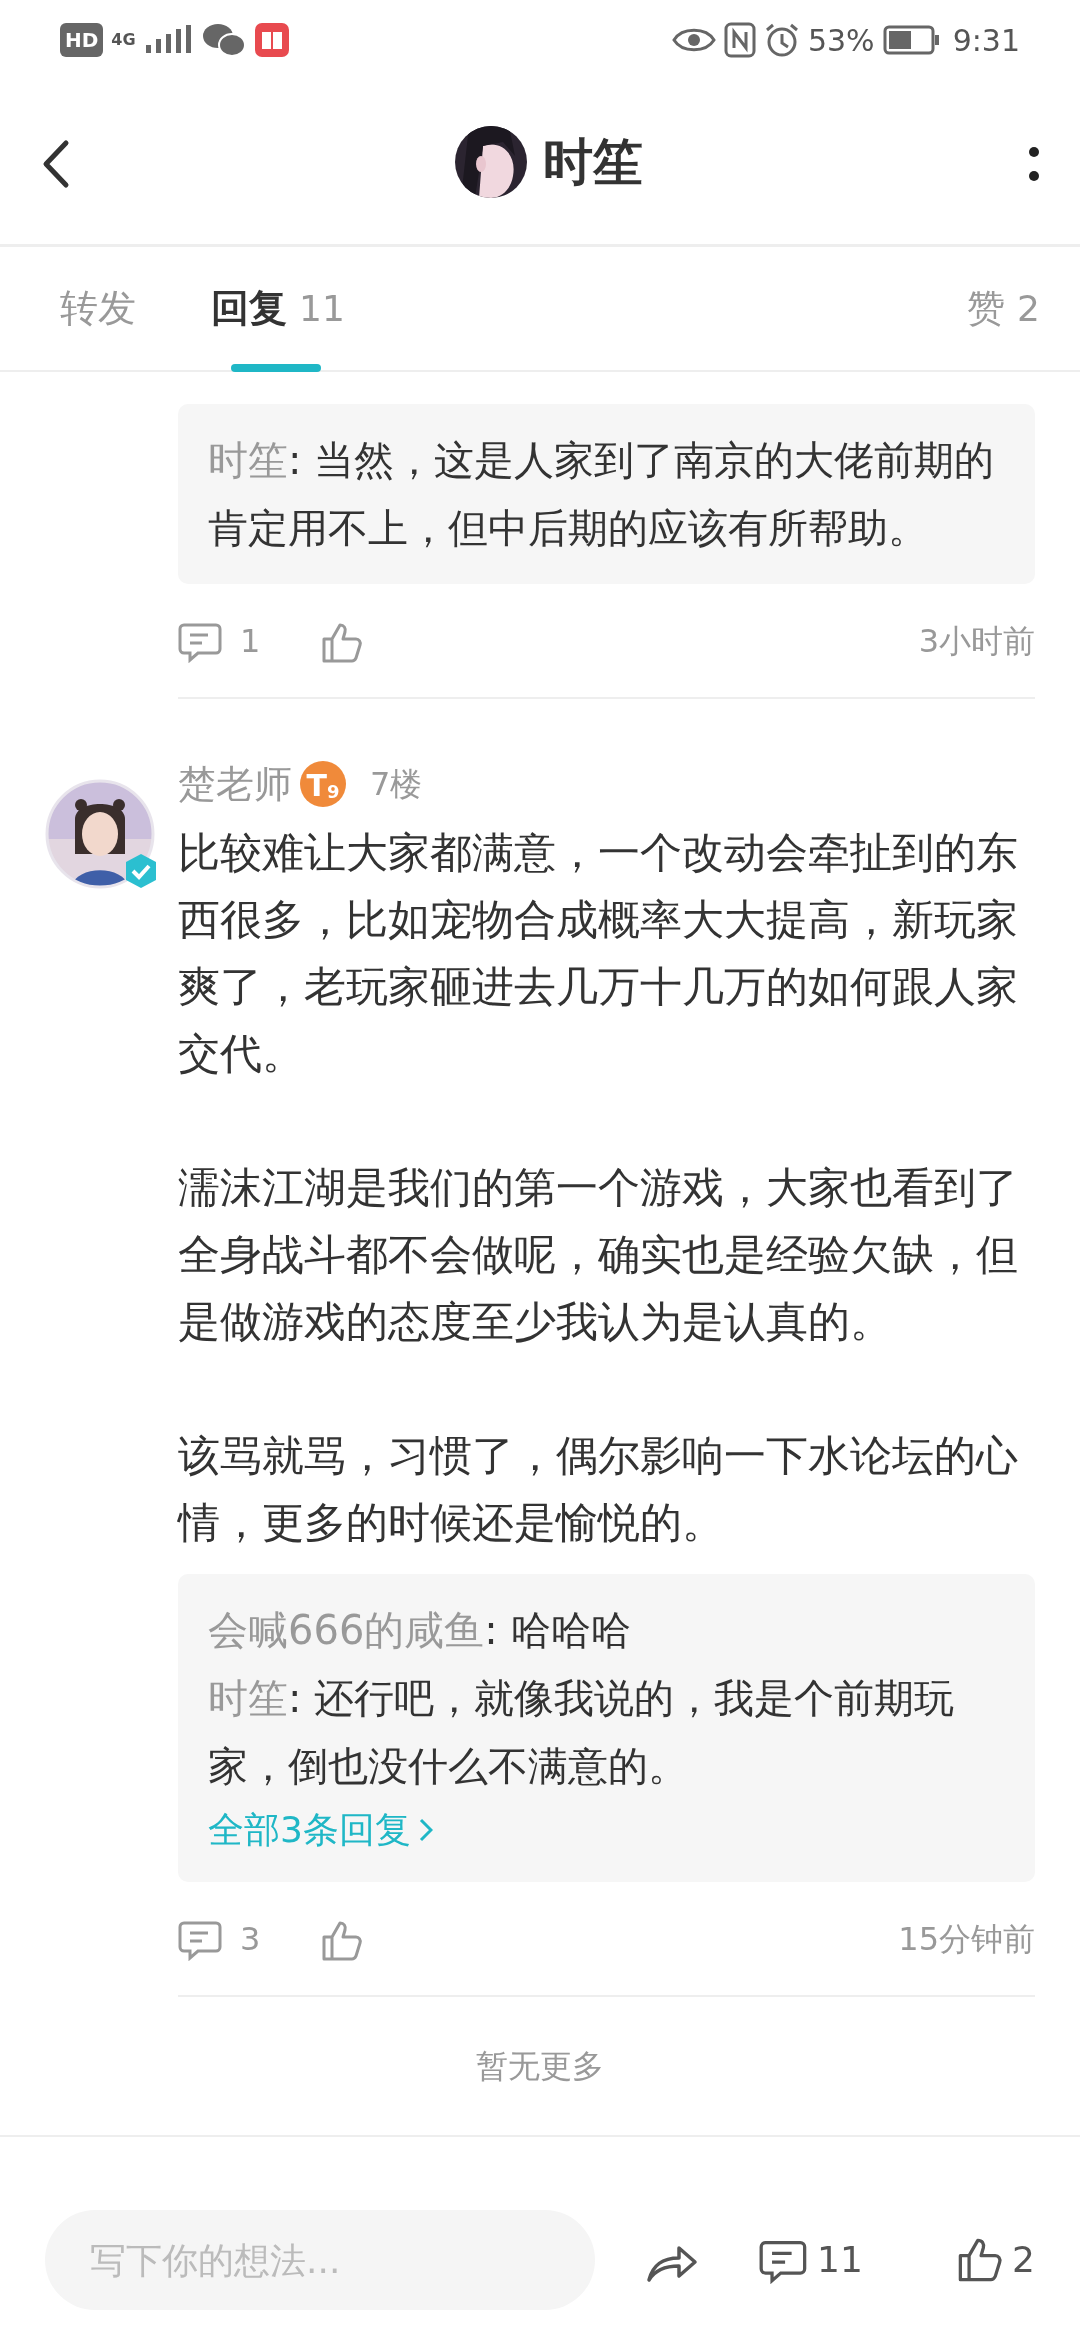 Image resolution: width=1080 pixels, height=2340 pixels. What do you see at coordinates (320, 1830) in the screenshot?
I see `more-replies-link: 全部3条回复` at bounding box center [320, 1830].